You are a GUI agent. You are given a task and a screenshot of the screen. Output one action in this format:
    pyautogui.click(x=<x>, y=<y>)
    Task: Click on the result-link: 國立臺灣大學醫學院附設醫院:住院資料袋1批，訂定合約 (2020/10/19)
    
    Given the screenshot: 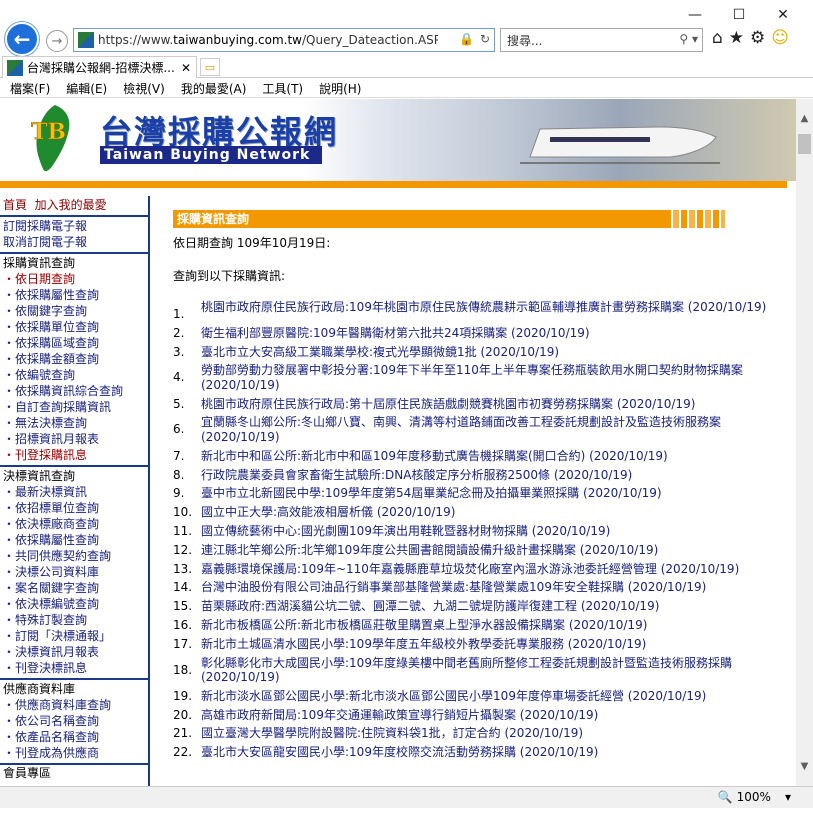 What is the action you would take?
    pyautogui.click(x=392, y=733)
    